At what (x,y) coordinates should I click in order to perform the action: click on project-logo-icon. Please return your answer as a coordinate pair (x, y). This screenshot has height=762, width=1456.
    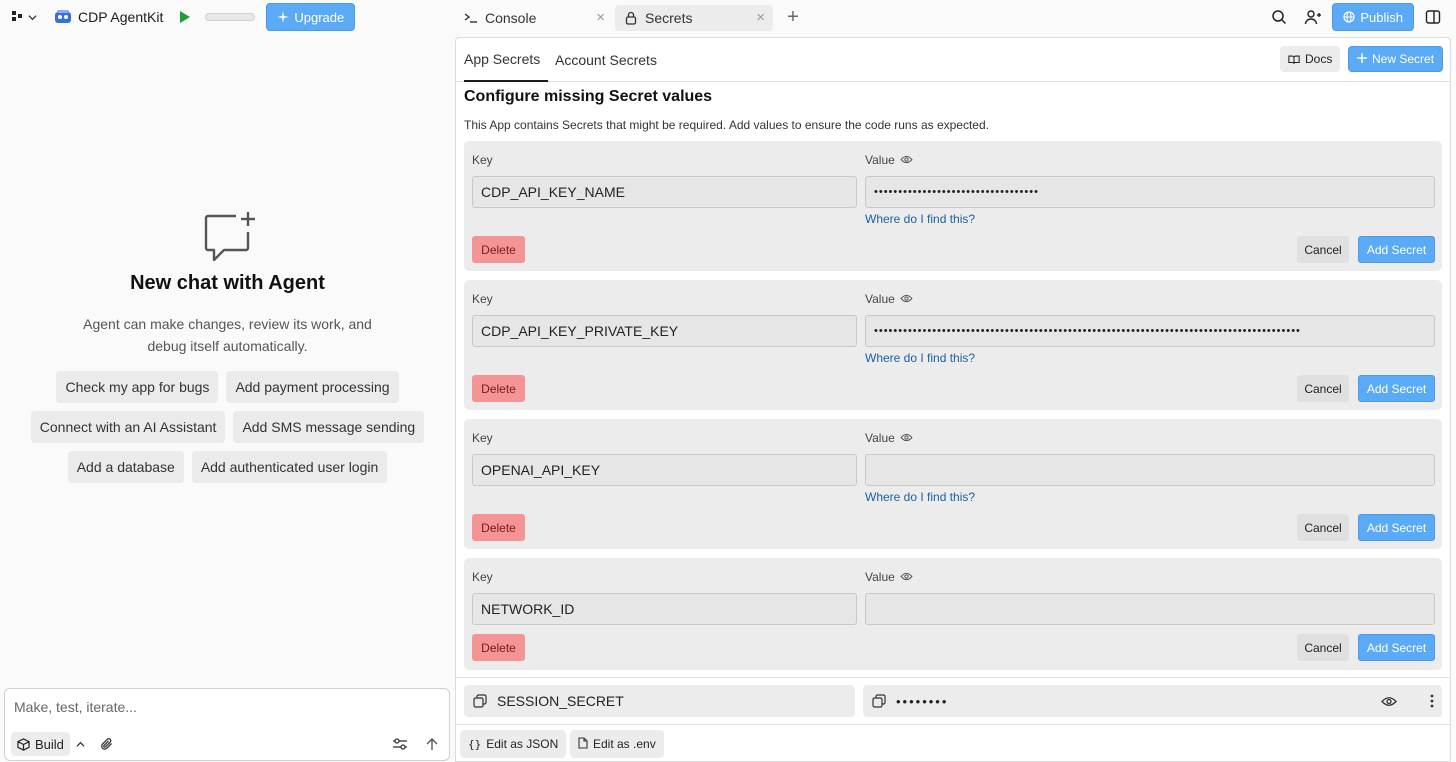
    Looking at the image, I should click on (63, 17).